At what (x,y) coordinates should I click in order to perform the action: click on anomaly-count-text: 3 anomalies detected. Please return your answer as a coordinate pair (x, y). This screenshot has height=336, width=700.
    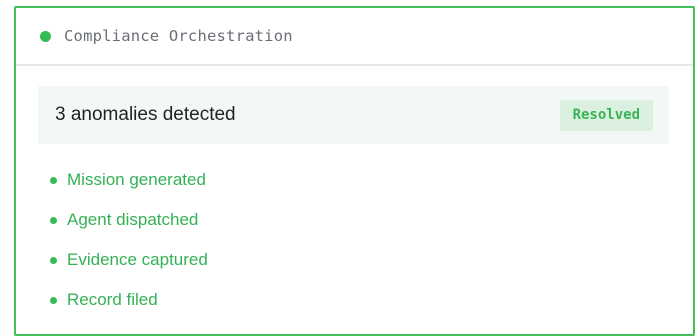
    Looking at the image, I should click on (145, 114).